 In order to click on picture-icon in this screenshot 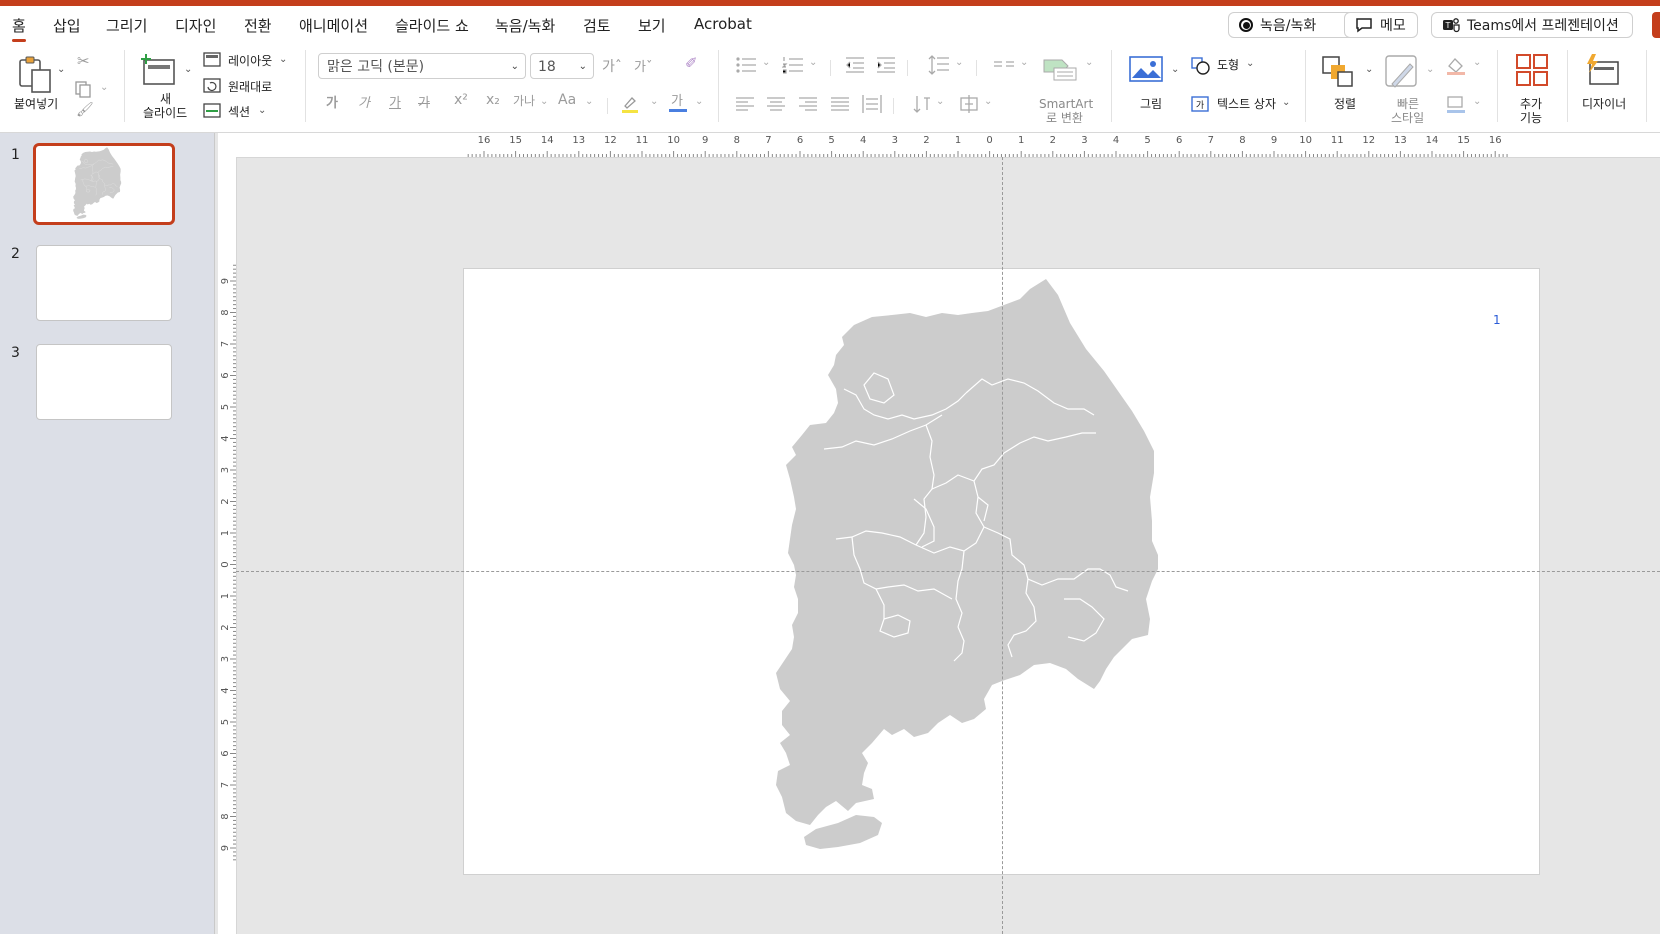, I will do `click(1146, 69)`.